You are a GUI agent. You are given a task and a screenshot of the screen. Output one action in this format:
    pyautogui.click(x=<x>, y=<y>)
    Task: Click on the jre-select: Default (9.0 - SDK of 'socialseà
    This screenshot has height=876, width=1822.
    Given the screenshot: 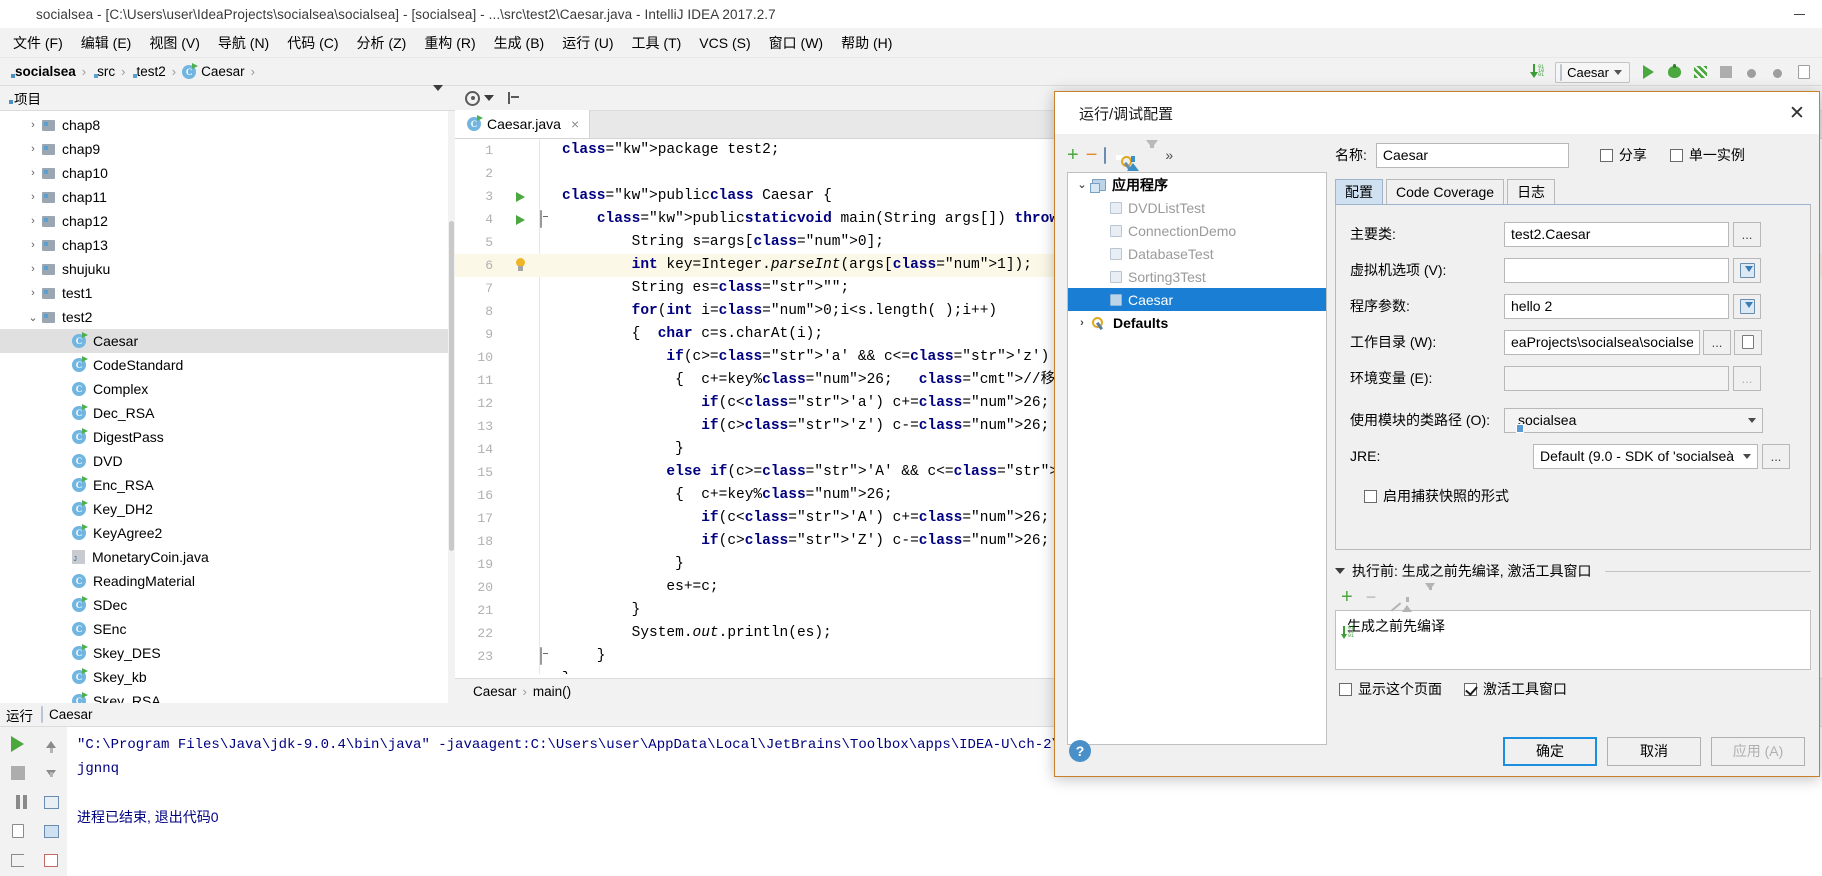 What is the action you would take?
    pyautogui.click(x=1645, y=456)
    